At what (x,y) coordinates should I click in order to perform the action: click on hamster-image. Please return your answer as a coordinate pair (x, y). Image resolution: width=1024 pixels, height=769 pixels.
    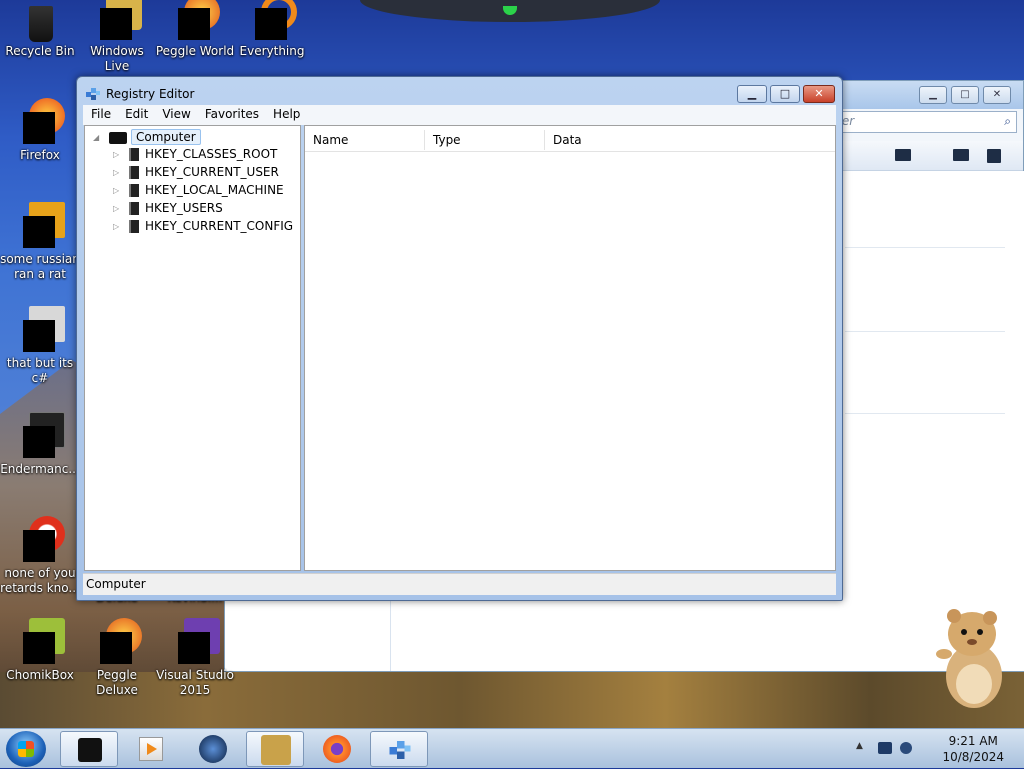
    Looking at the image, I should click on (972, 658).